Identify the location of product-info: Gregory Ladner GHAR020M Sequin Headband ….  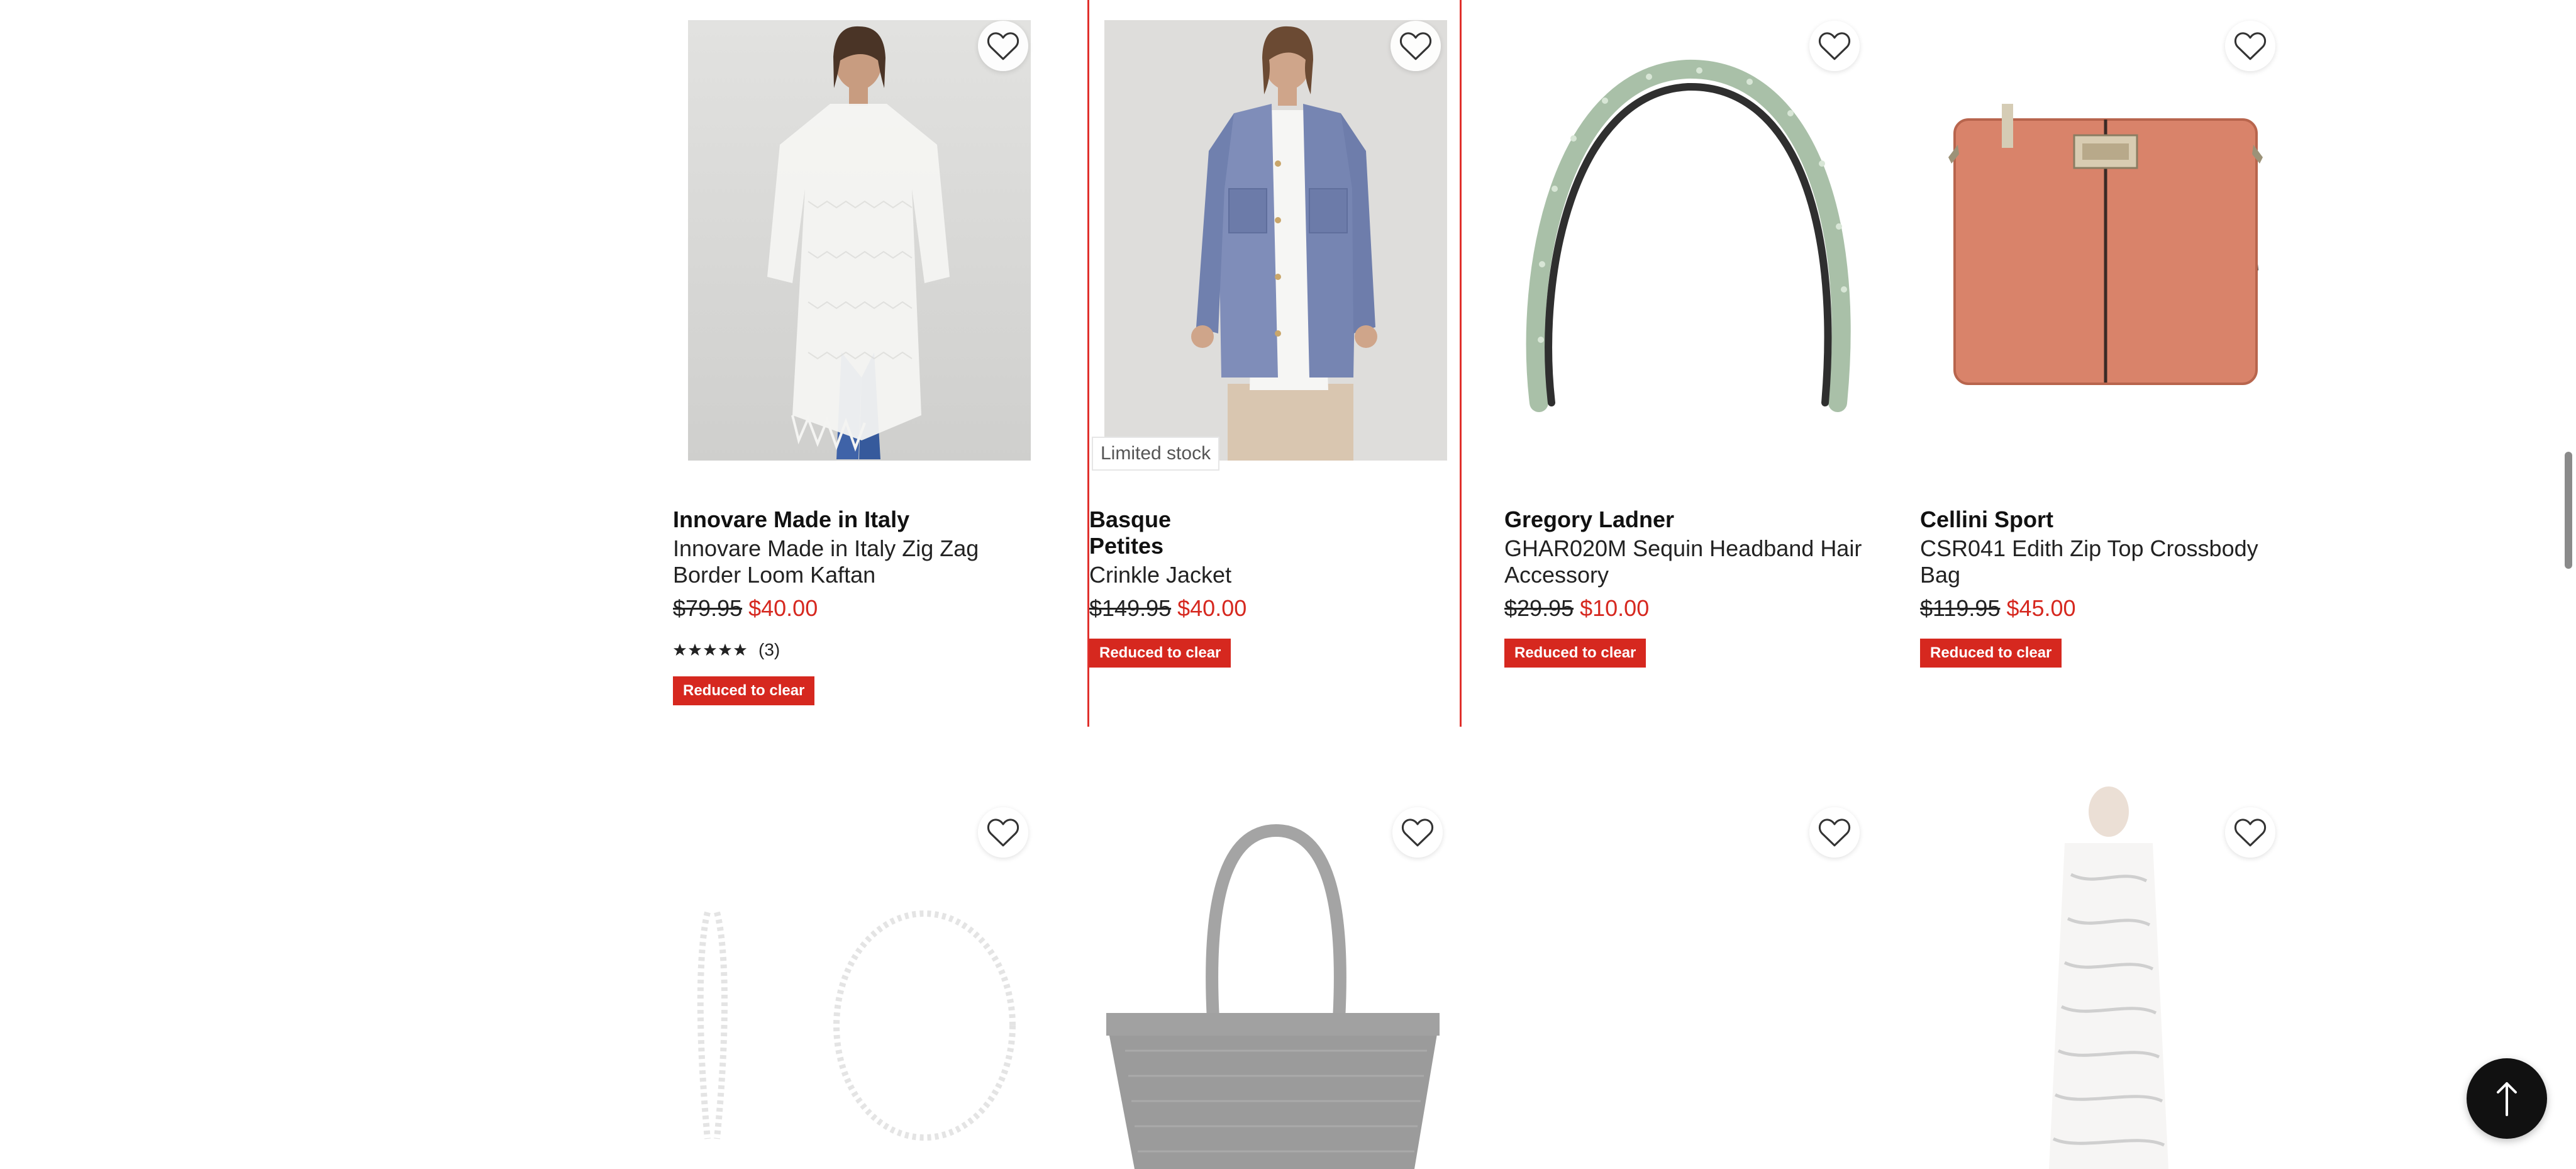
(1691, 587).